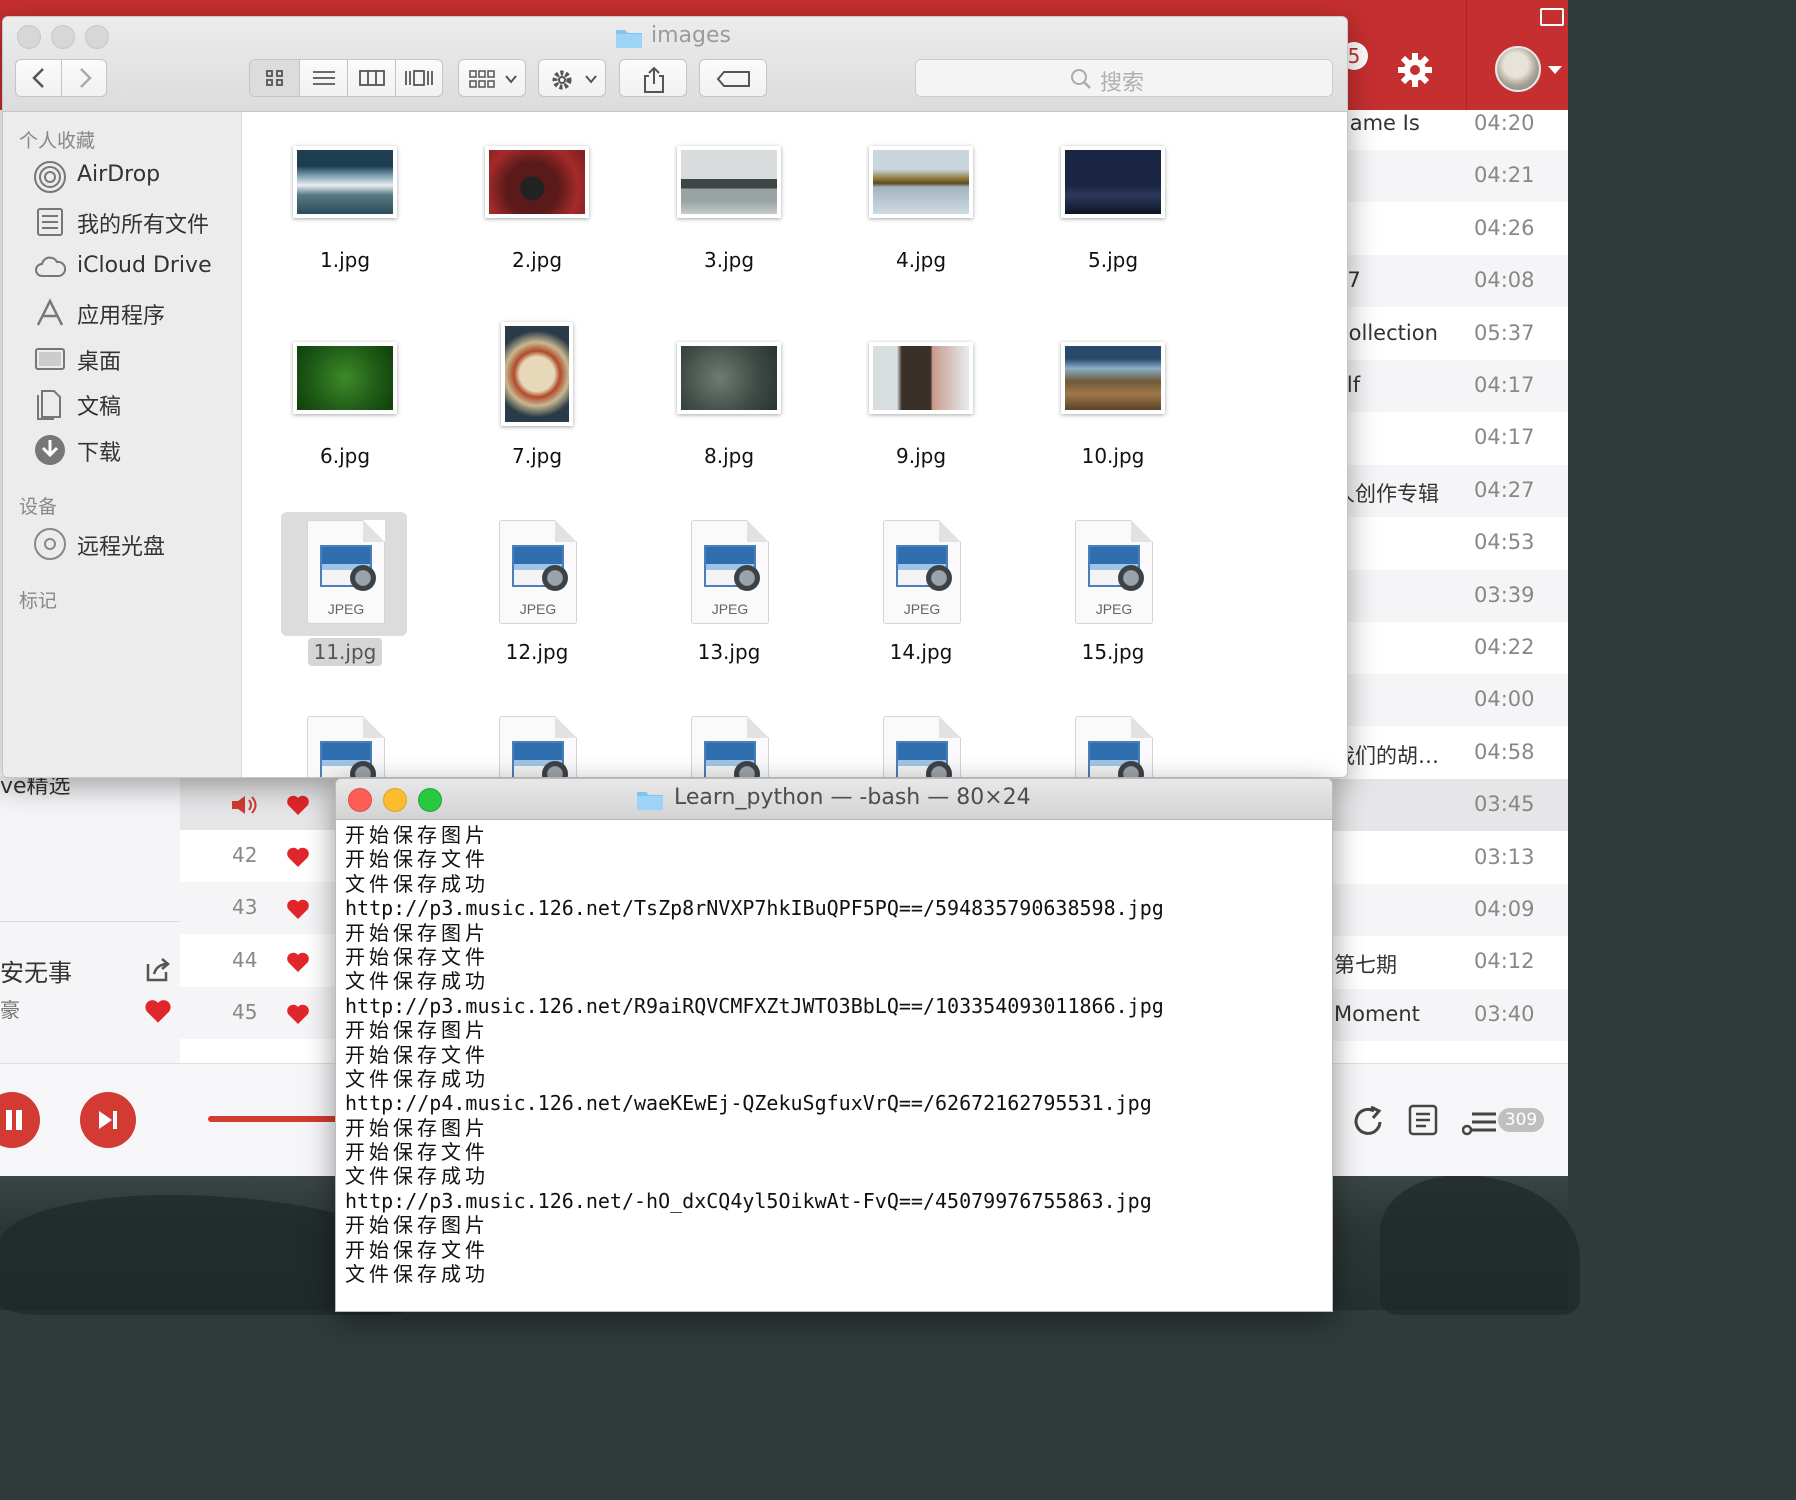  What do you see at coordinates (133, 313) in the screenshot?
I see `sidebar-item-applications: 应用程序` at bounding box center [133, 313].